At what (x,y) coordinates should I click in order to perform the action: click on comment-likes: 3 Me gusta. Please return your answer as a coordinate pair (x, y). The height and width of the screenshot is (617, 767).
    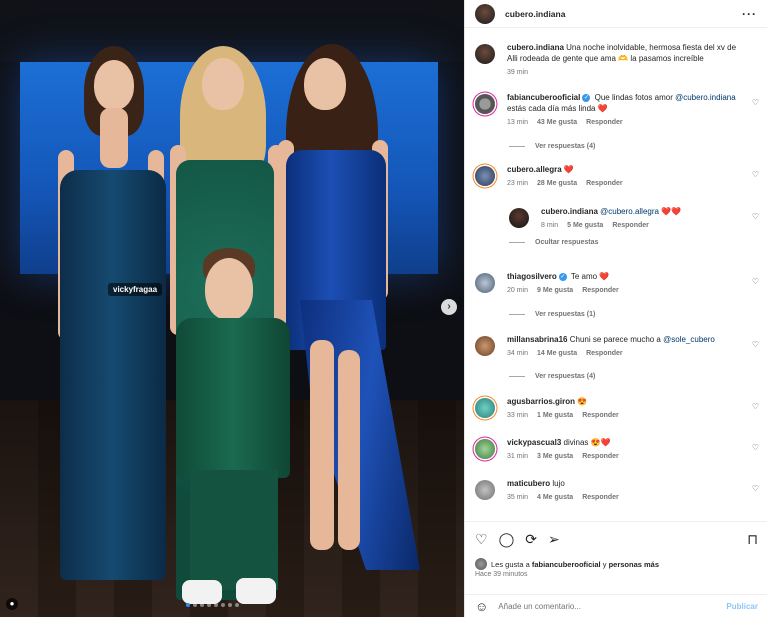
    Looking at the image, I should click on (555, 456).